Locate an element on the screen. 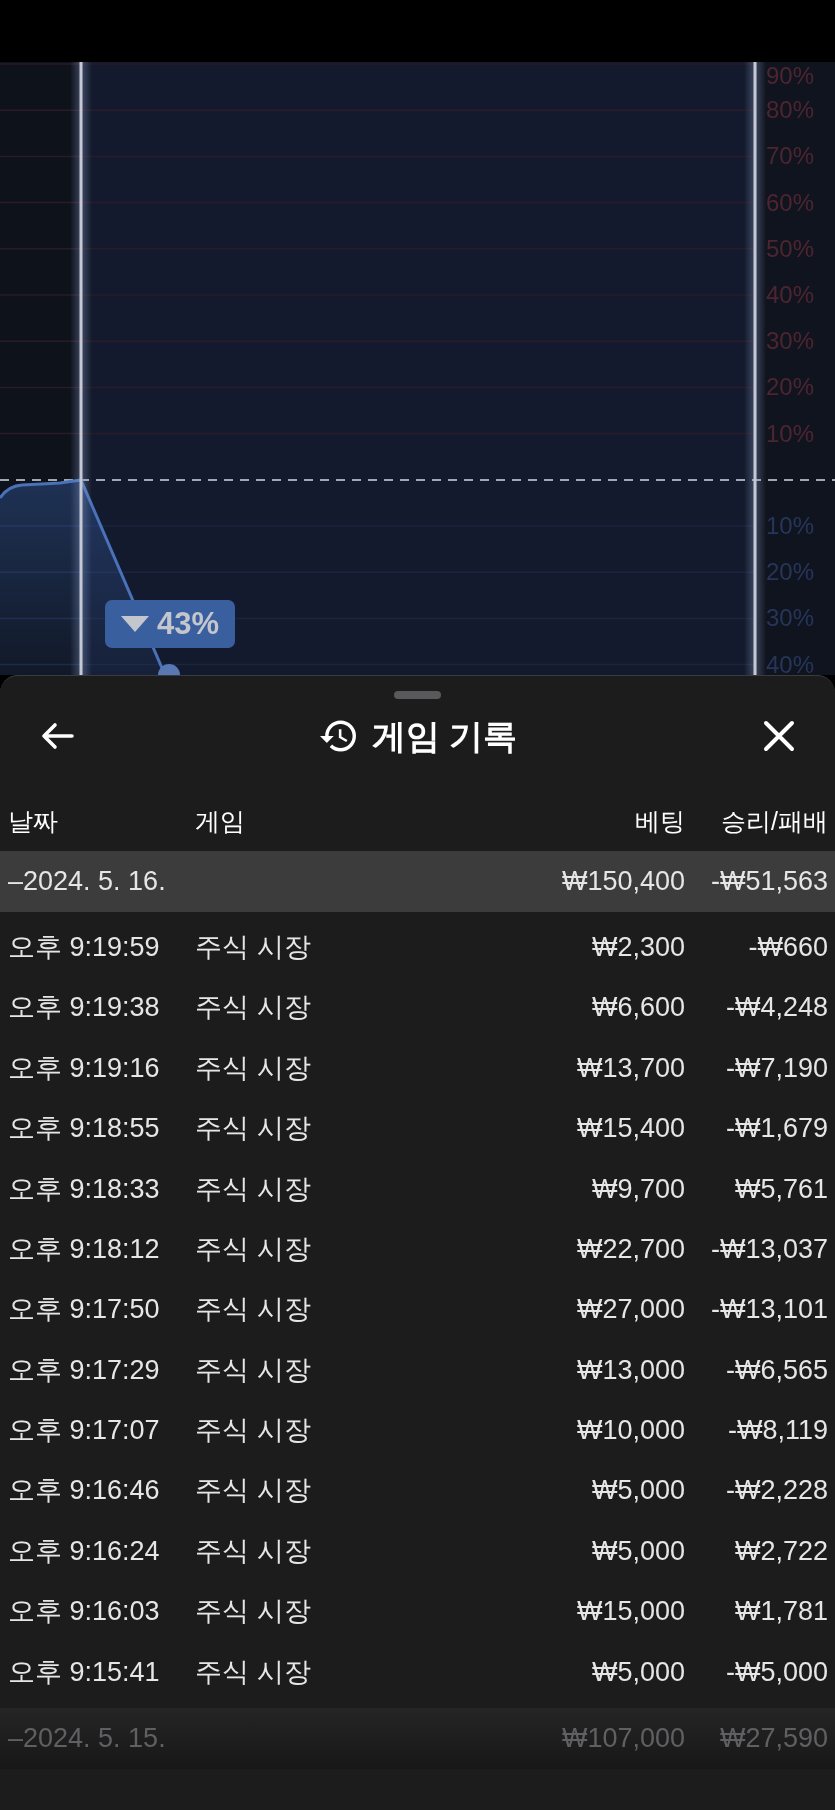 This screenshot has height=1810, width=835. time-cell-text: 오후 9:19:16 is located at coordinates (84, 1068).